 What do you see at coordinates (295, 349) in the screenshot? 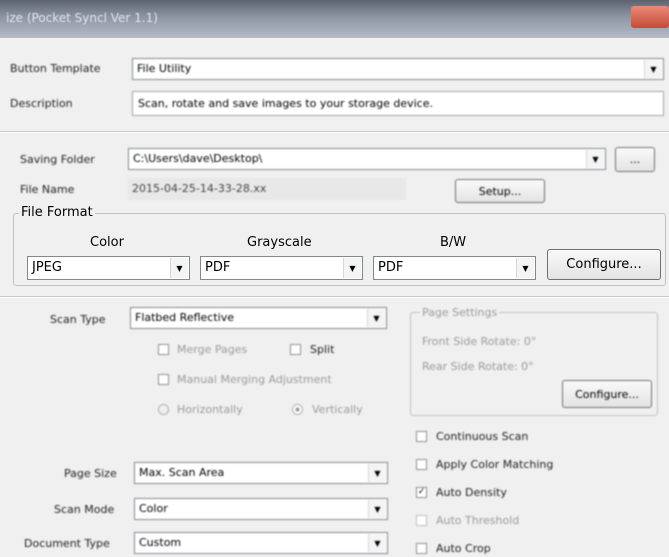
I see `split-checkbox` at bounding box center [295, 349].